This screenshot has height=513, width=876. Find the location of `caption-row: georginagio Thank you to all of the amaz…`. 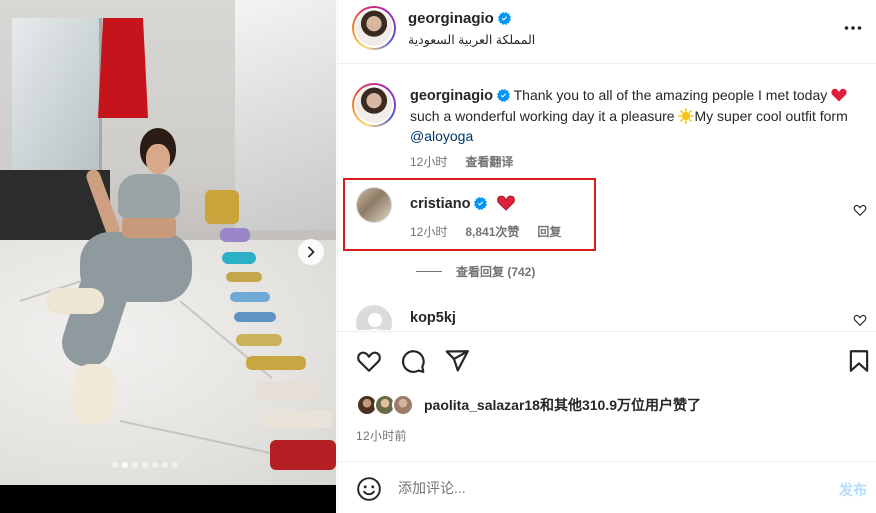

caption-row: georginagio Thank you to all of the amaz… is located at coordinates (607, 126).